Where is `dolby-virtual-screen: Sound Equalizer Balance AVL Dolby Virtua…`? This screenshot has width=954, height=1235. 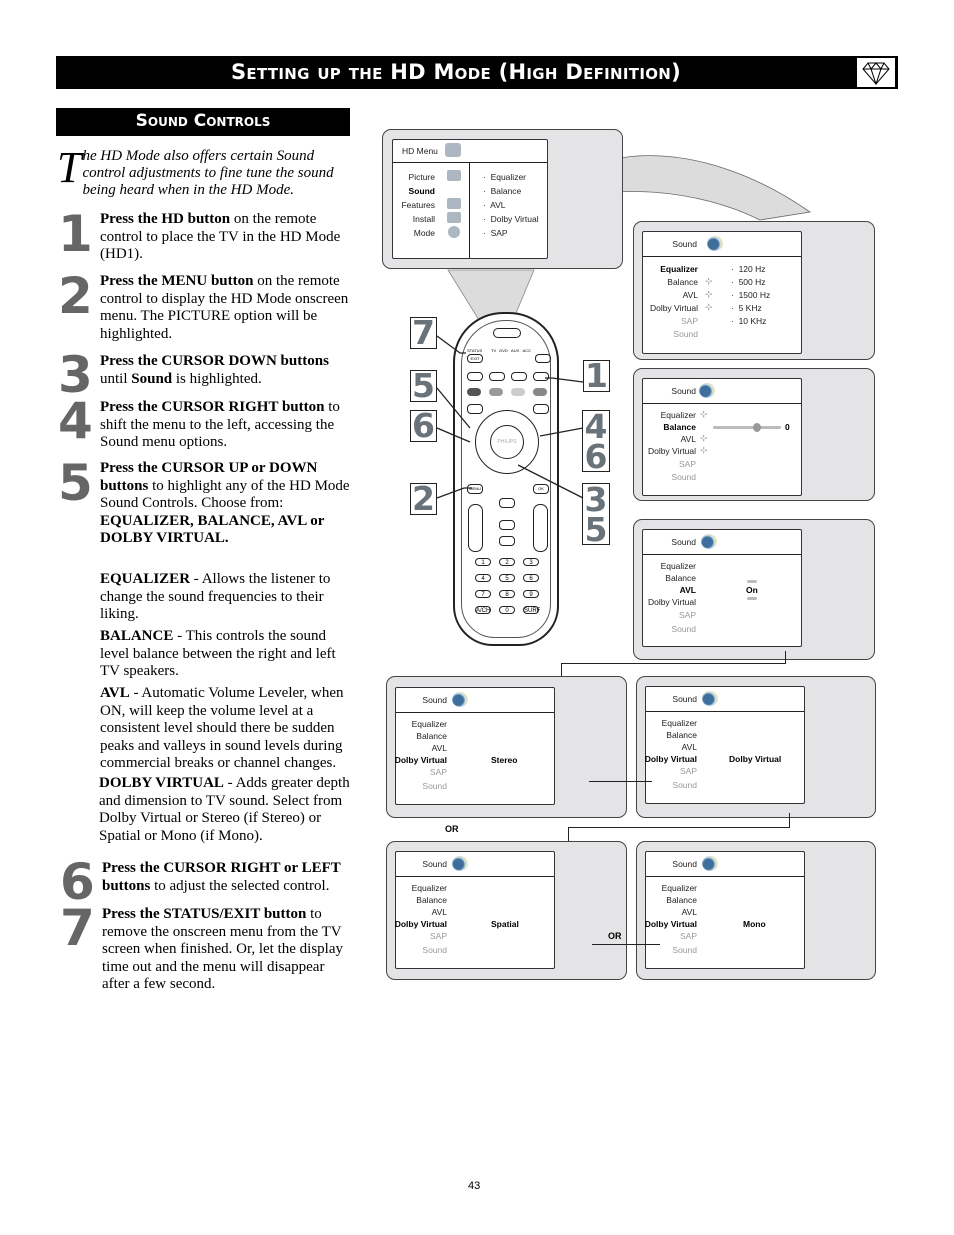 dolby-virtual-screen: Sound Equalizer Balance AVL Dolby Virtua… is located at coordinates (725, 745).